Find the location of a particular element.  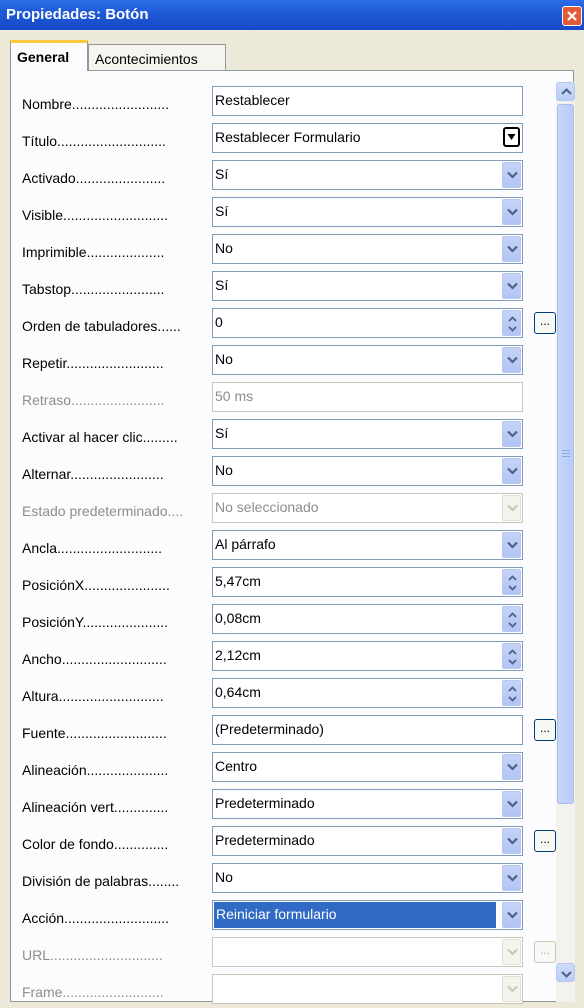

arrow-up-icon is located at coordinates (566, 91).